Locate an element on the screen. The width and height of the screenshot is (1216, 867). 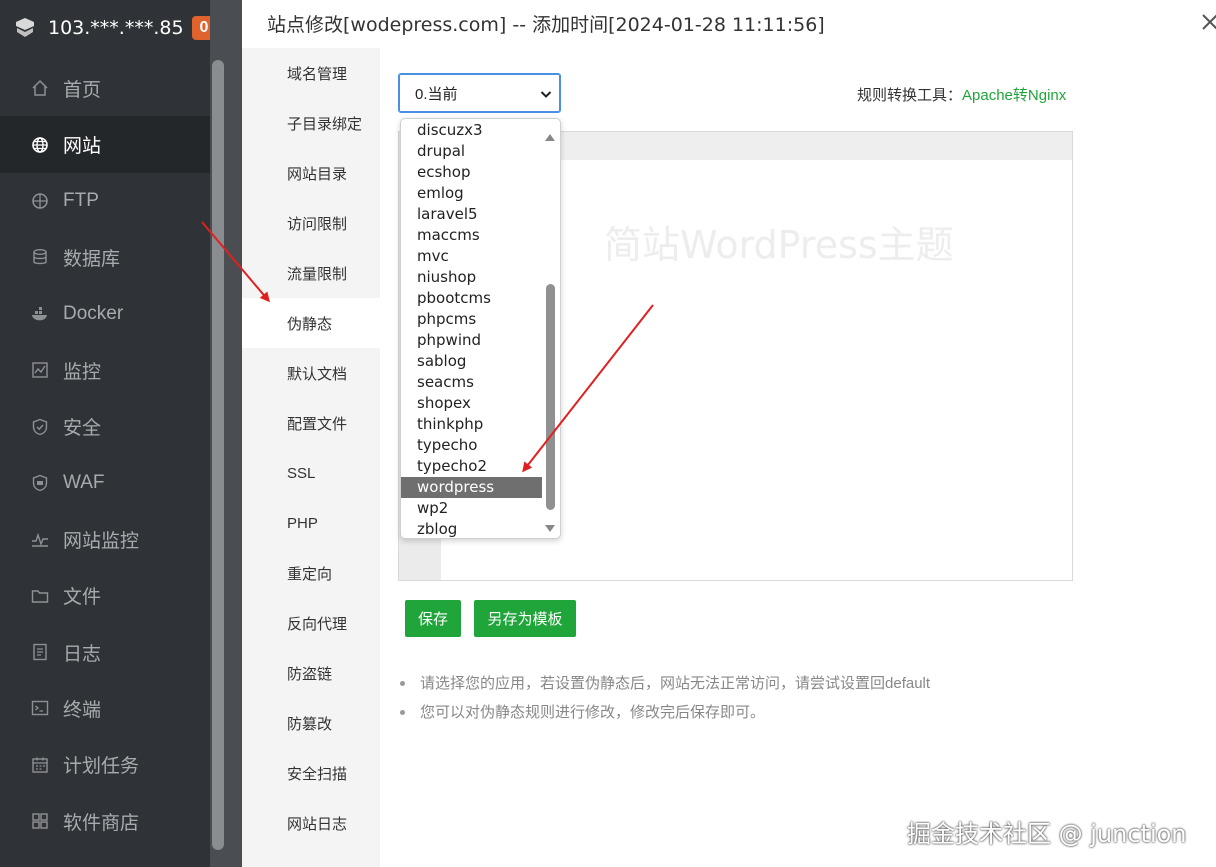
sidebar-item-label: 监控 is located at coordinates (82, 372).